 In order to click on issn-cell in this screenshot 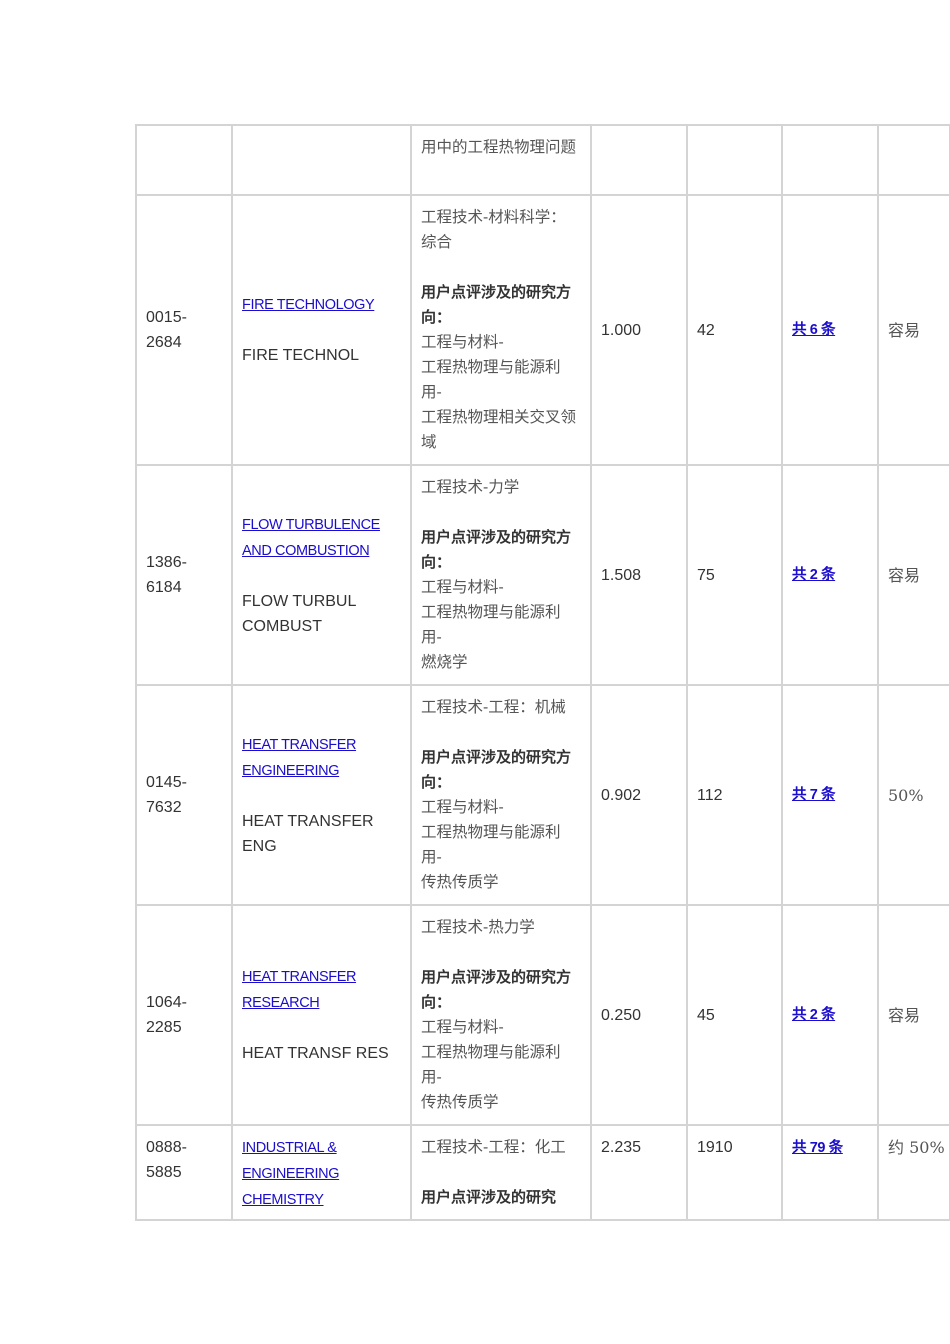, I will do `click(184, 160)`.